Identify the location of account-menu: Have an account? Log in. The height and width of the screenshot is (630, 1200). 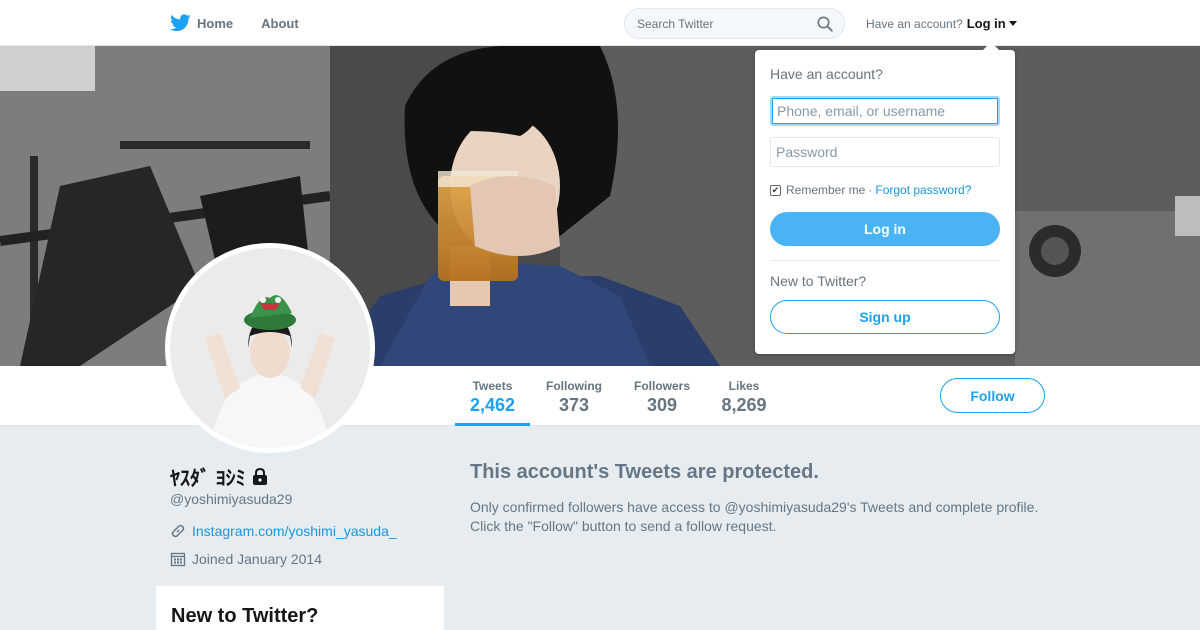
(941, 23).